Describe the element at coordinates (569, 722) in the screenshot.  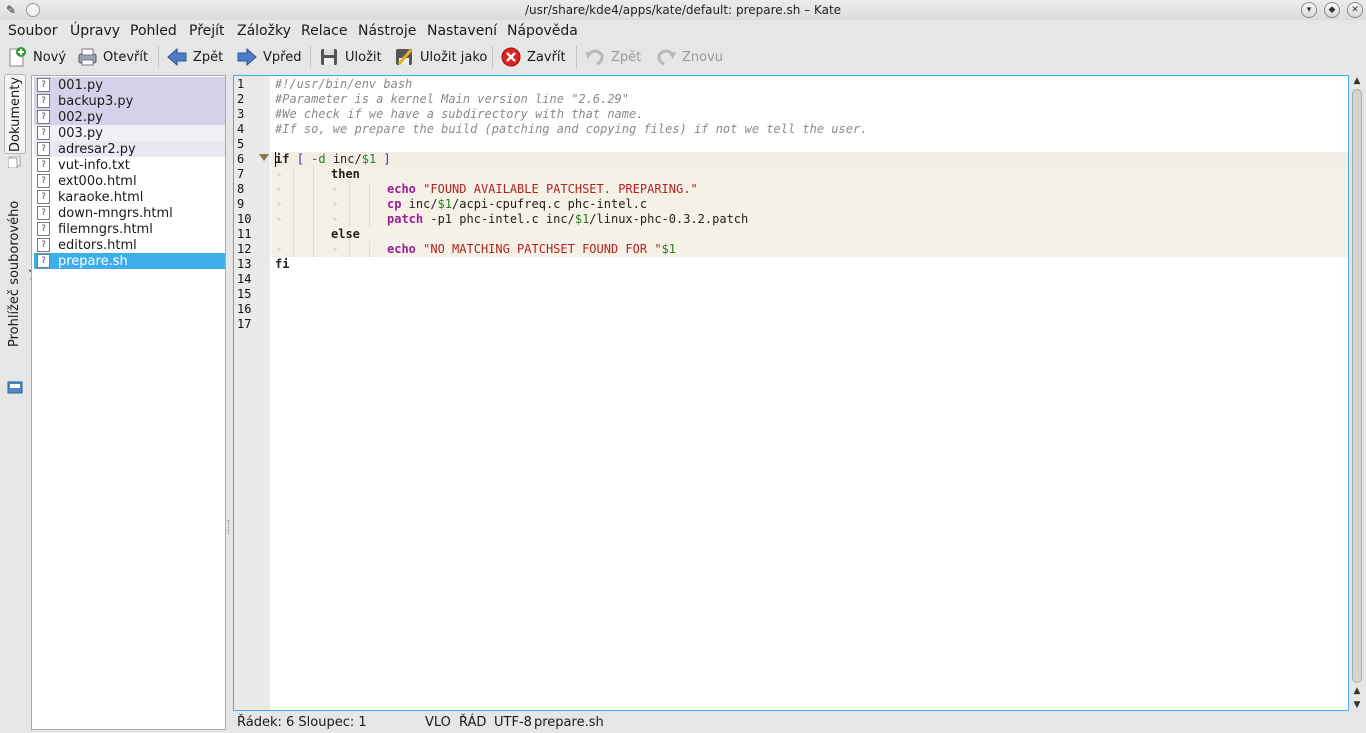
I see `status-filename: prepare.sh` at that location.